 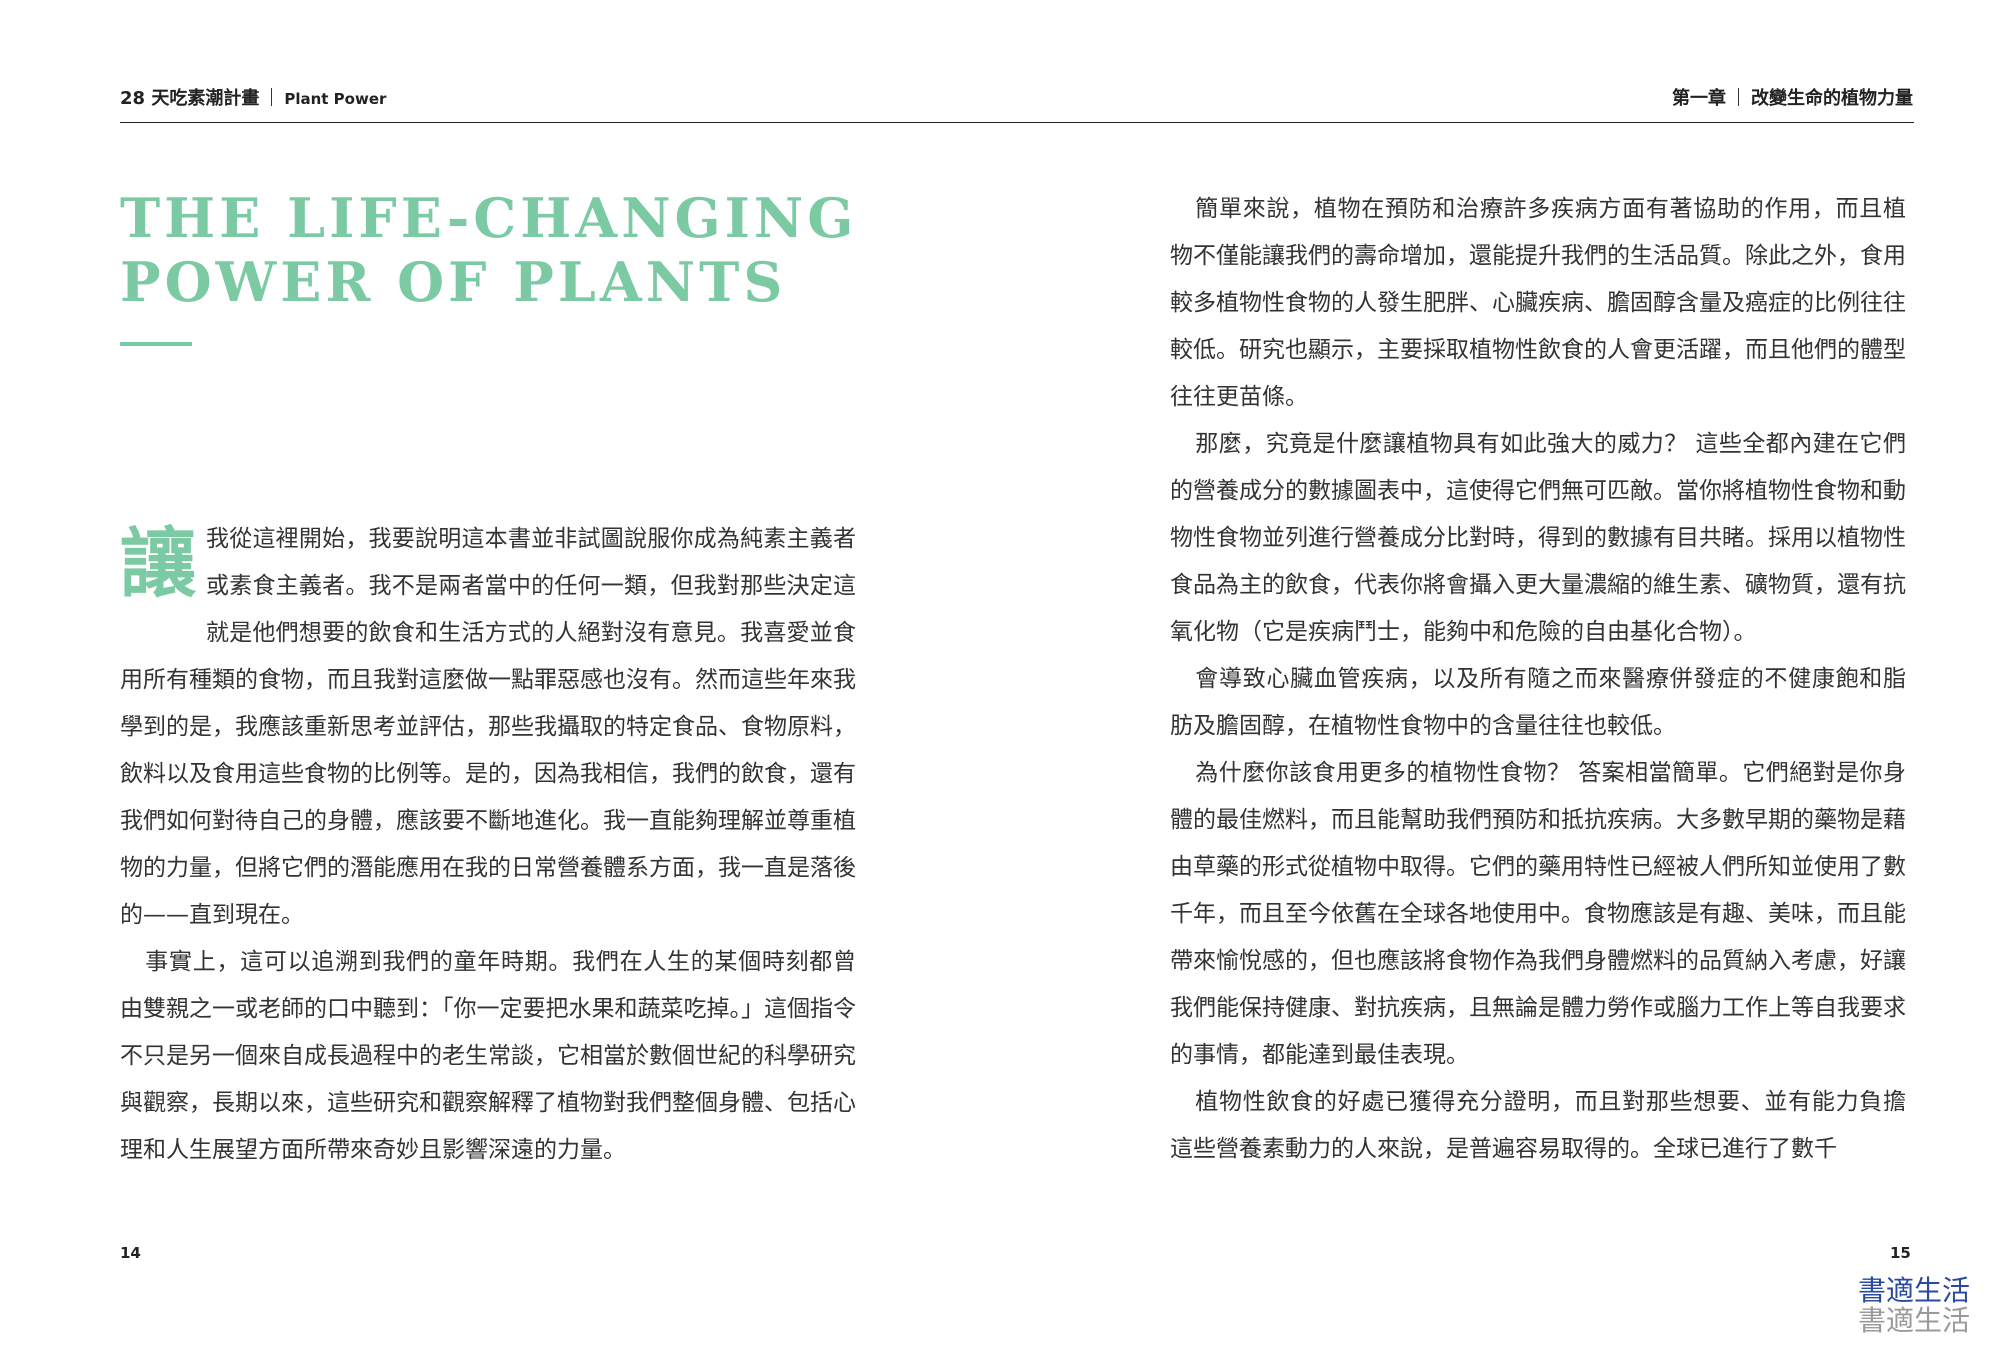 I want to click on drop-cap: 讓, so click(x=158, y=563).